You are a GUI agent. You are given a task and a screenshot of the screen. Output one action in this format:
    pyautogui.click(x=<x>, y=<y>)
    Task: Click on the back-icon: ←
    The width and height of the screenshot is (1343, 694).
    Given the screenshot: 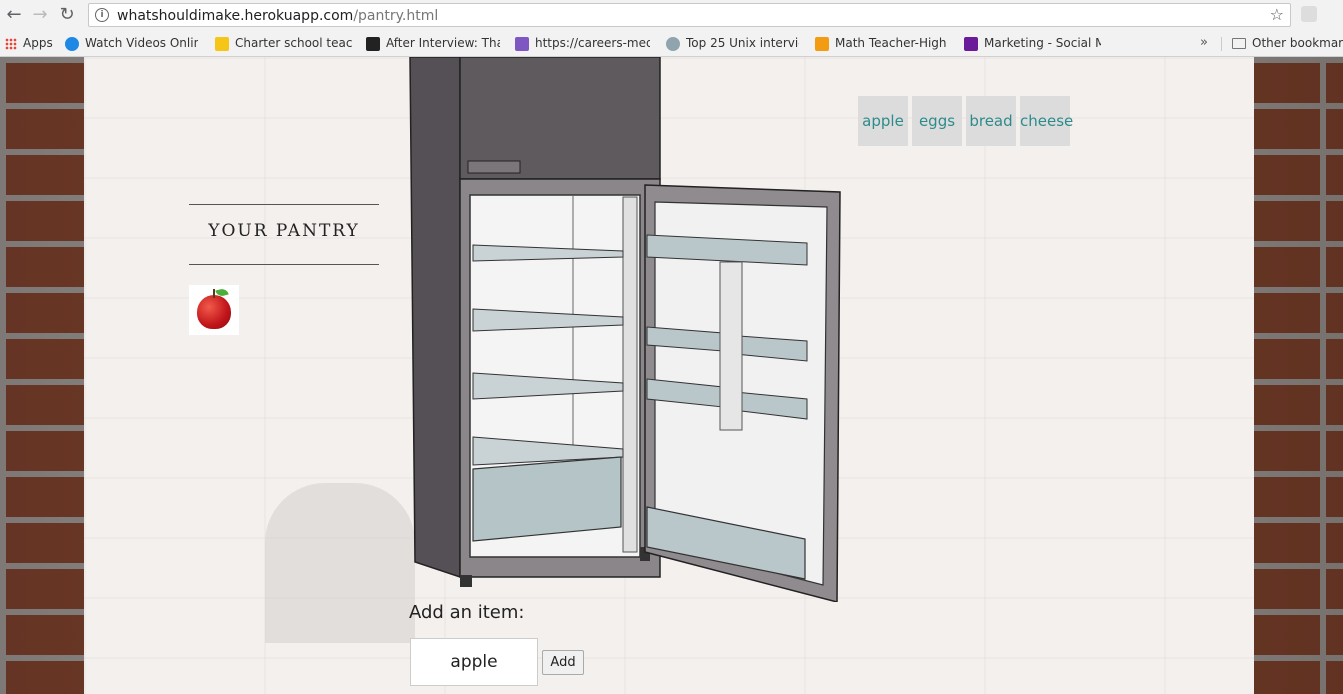 What is the action you would take?
    pyautogui.click(x=14, y=15)
    